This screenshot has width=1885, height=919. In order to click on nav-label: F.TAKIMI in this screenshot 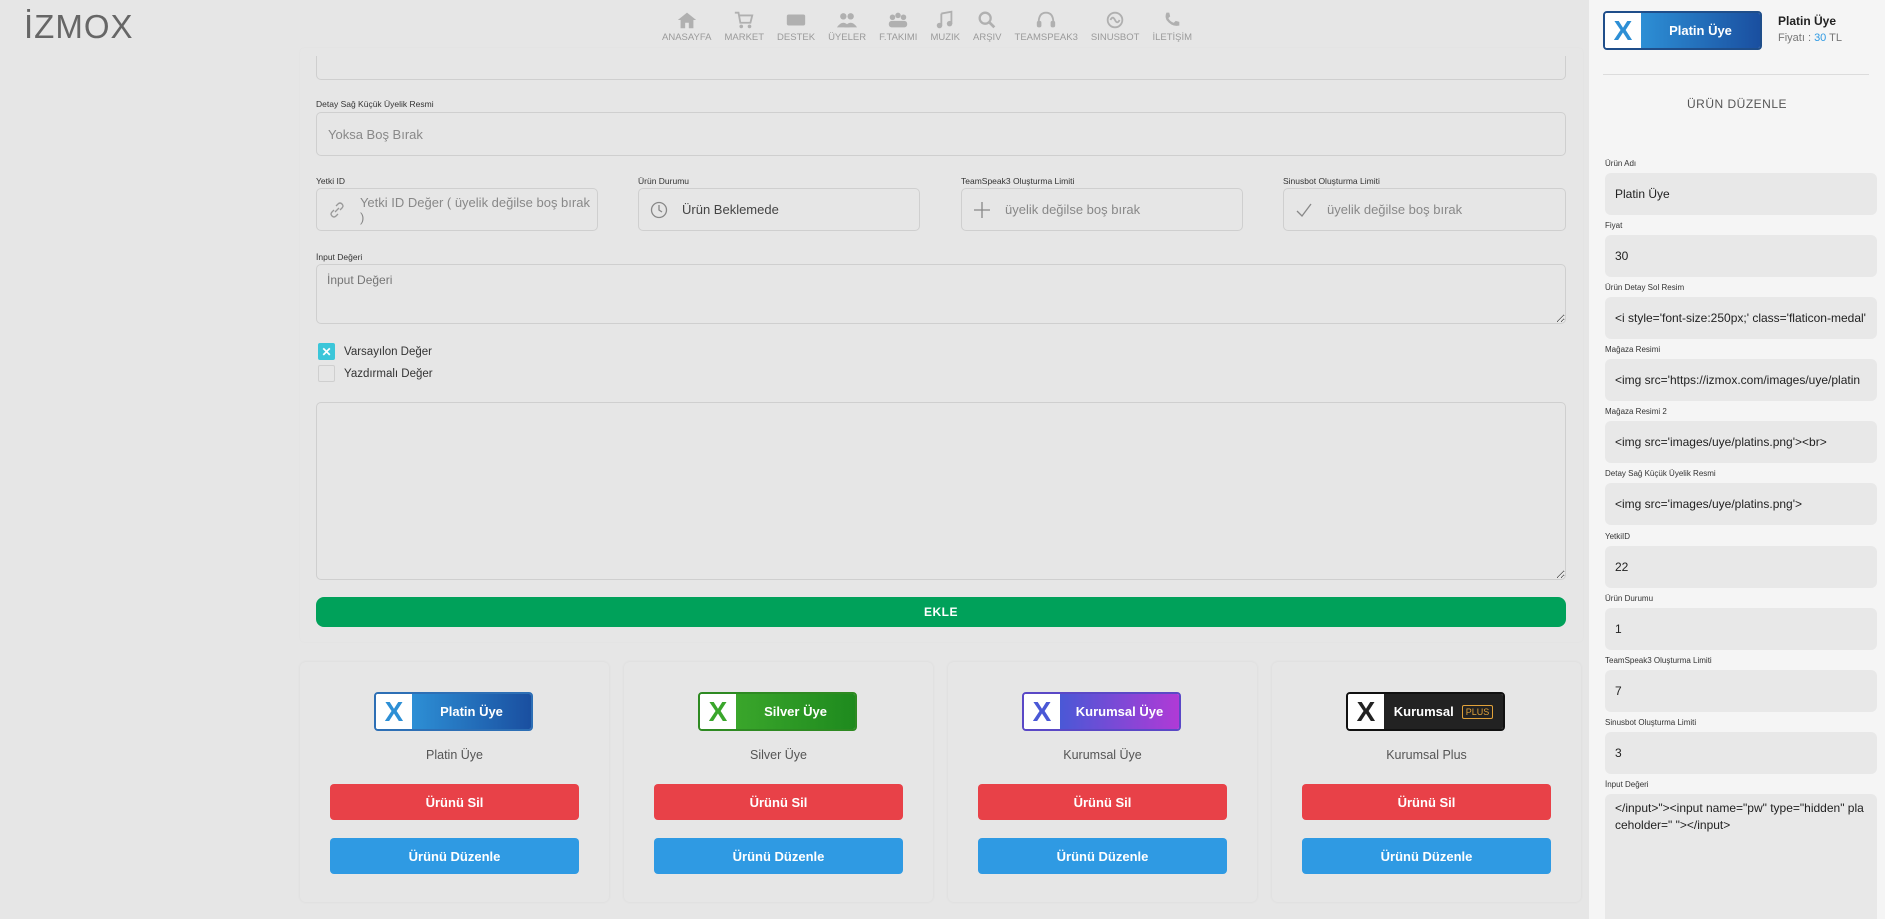, I will do `click(898, 37)`.